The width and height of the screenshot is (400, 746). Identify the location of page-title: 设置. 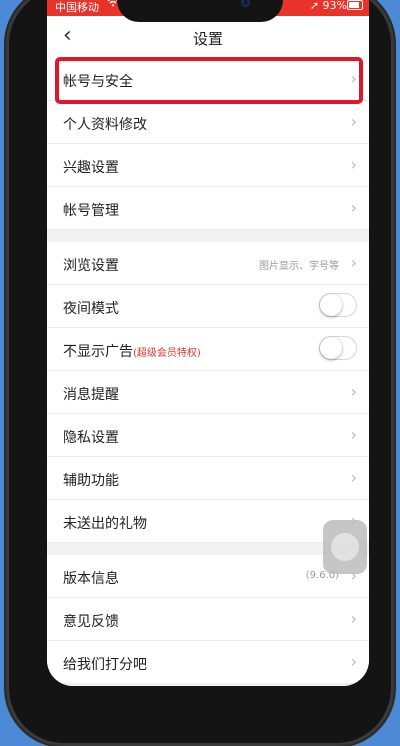
(207, 39).